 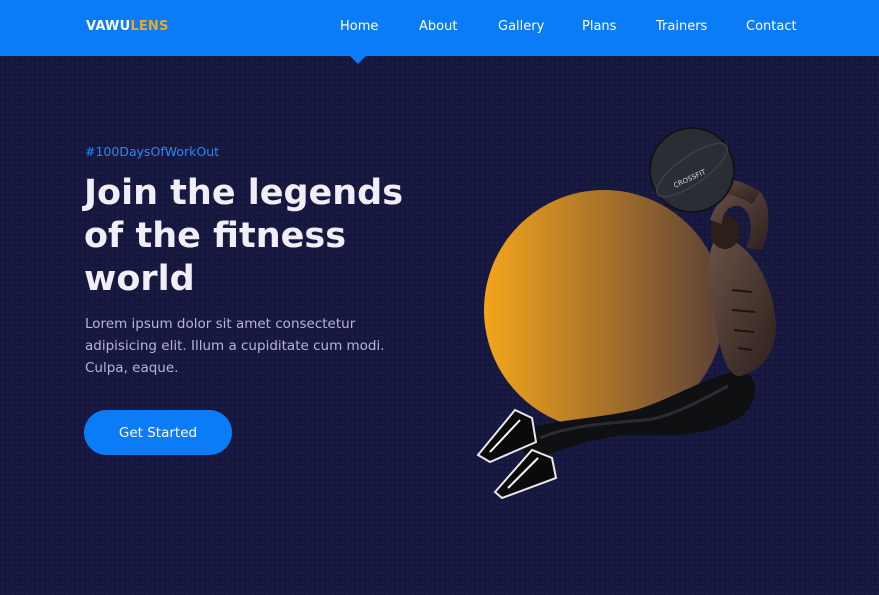 What do you see at coordinates (692, 170) in the screenshot?
I see `medicine-ball` at bounding box center [692, 170].